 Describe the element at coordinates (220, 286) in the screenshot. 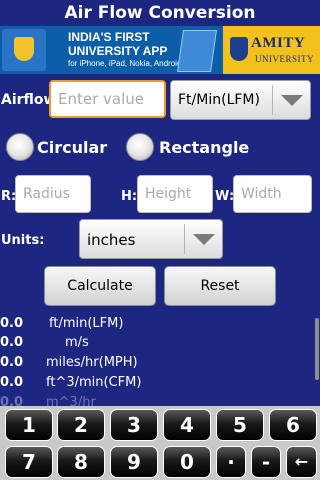

I see `reset-button: Reset` at that location.